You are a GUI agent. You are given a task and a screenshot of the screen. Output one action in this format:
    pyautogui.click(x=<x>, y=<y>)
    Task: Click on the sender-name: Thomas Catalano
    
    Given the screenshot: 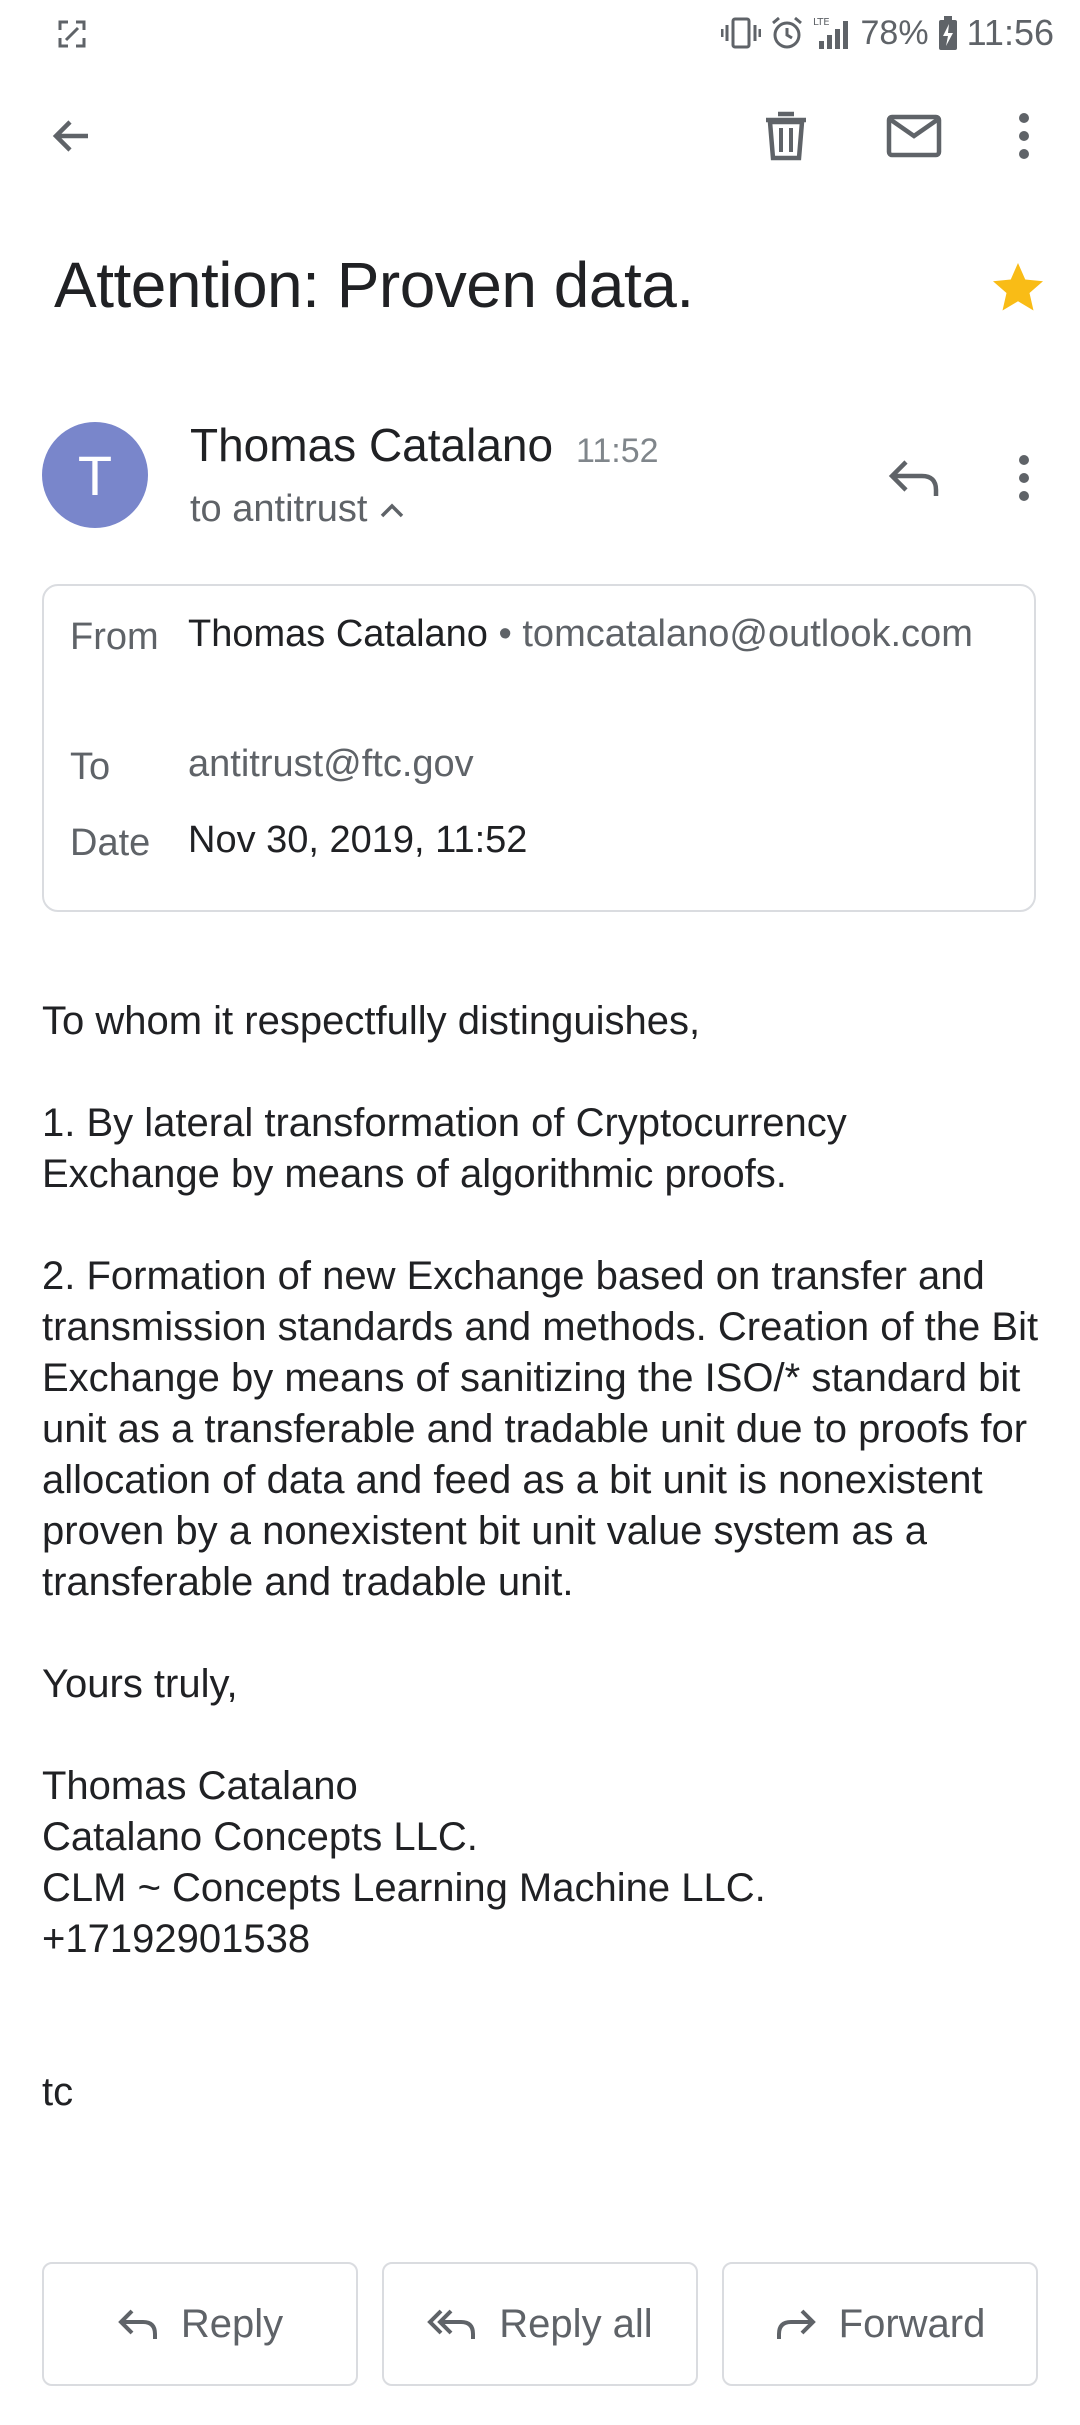 What is the action you would take?
    pyautogui.click(x=372, y=445)
    